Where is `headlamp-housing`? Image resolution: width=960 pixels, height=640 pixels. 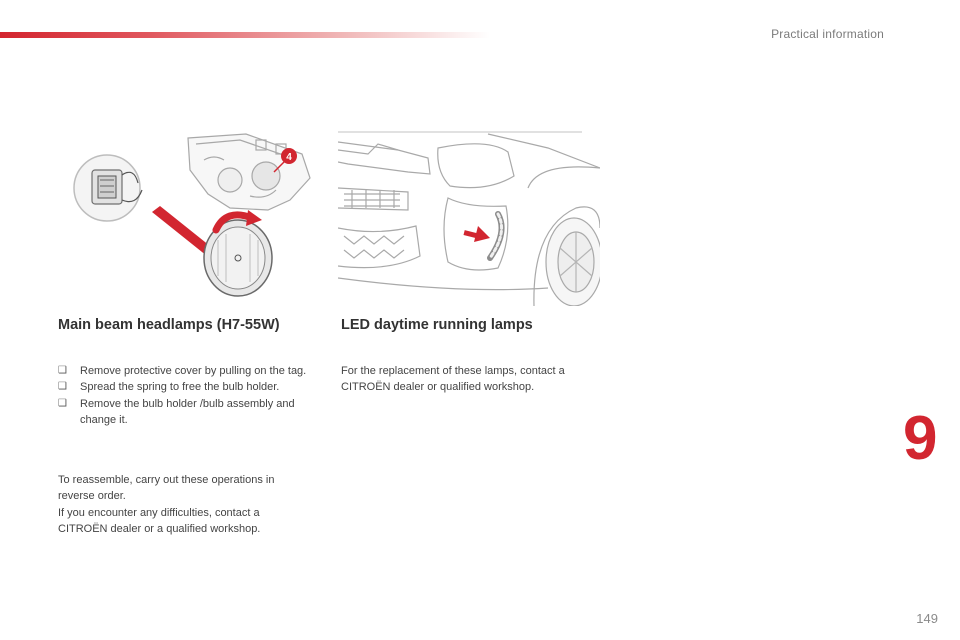
headlamp-housing is located at coordinates (249, 172).